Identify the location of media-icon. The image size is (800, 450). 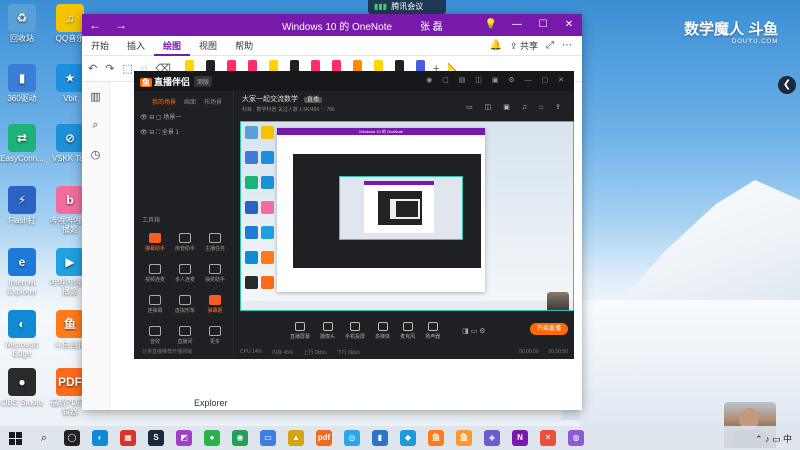
(382, 326).